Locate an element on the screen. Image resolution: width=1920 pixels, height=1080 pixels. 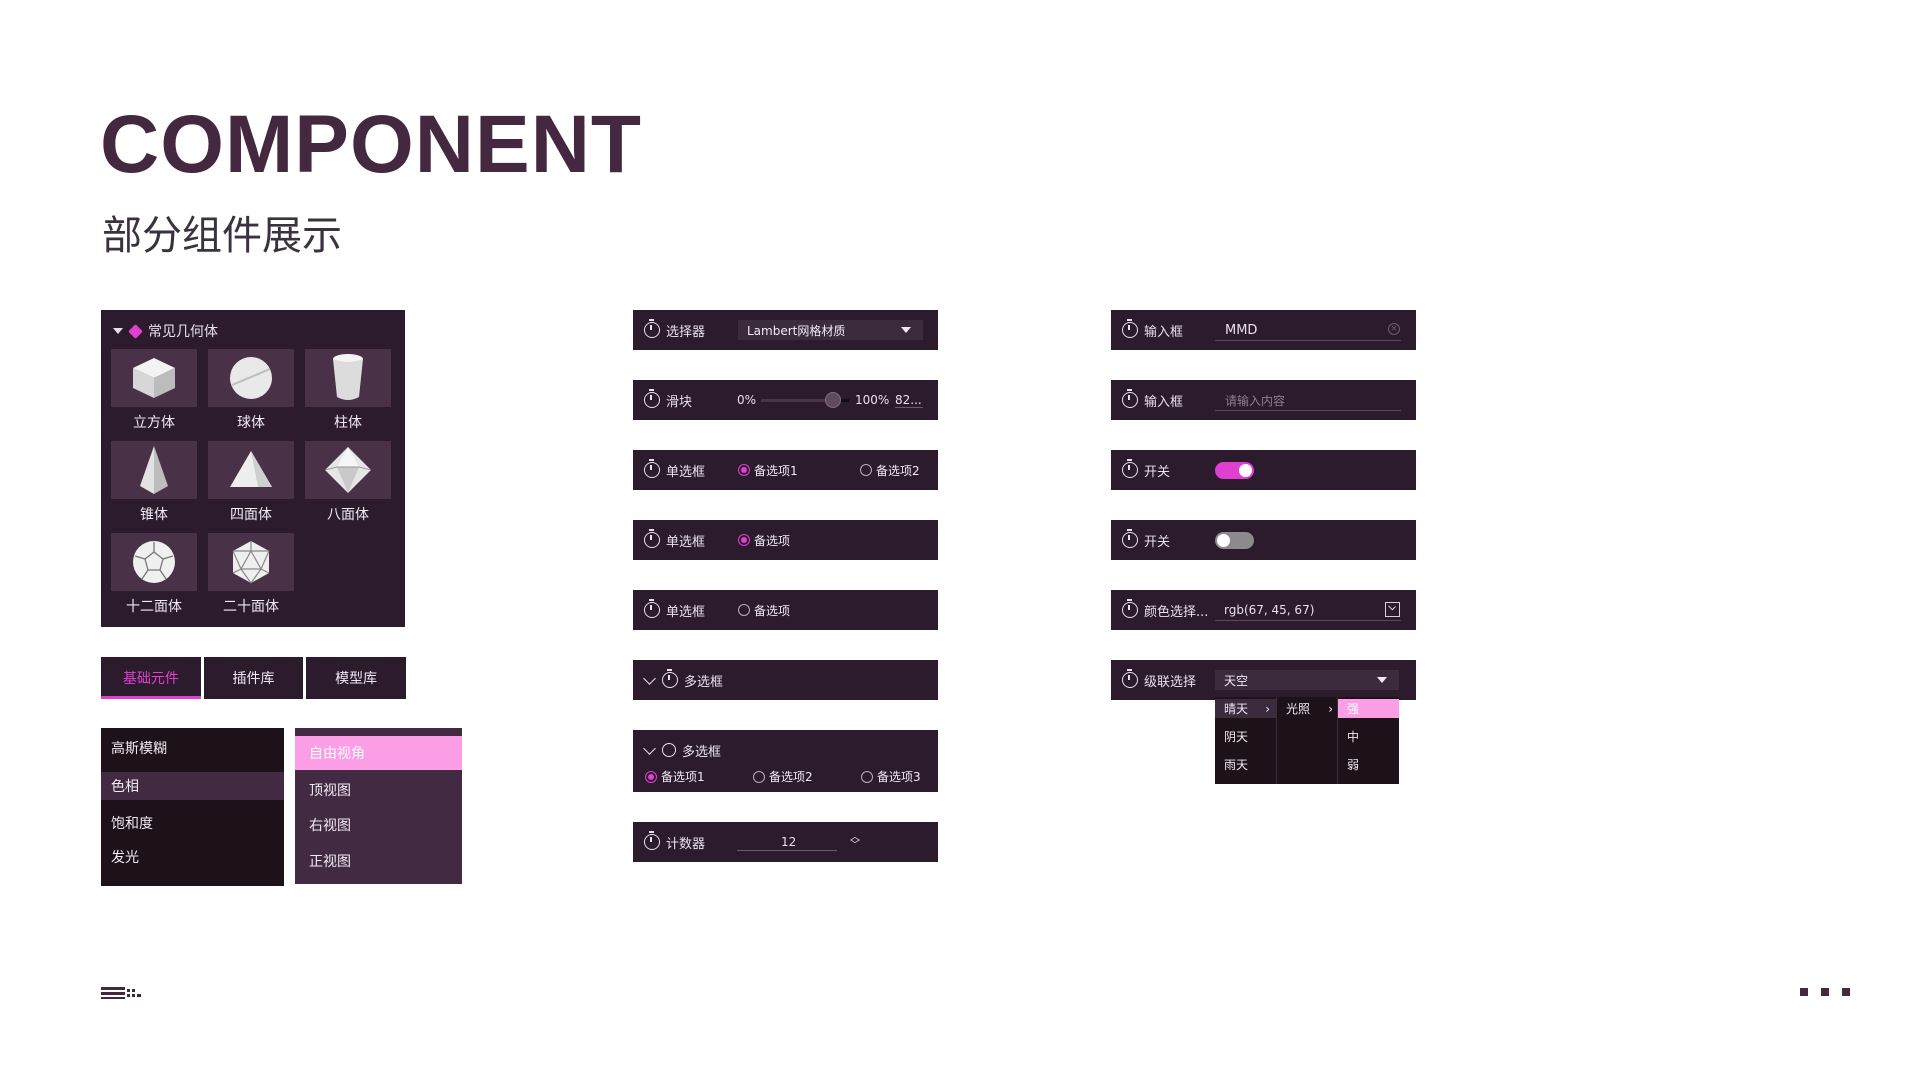
checkbox-option-label: 备选项3 is located at coordinates (899, 777).